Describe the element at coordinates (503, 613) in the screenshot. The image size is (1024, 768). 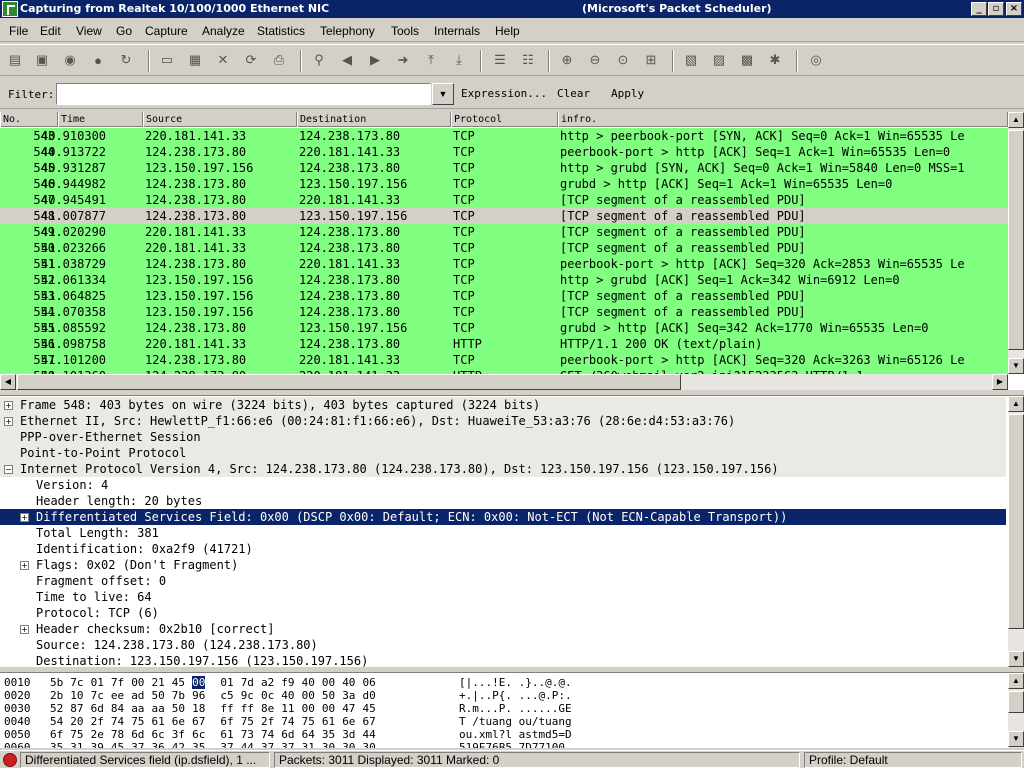
I see `detail-tree-item: Protocol: TCP (6)` at that location.